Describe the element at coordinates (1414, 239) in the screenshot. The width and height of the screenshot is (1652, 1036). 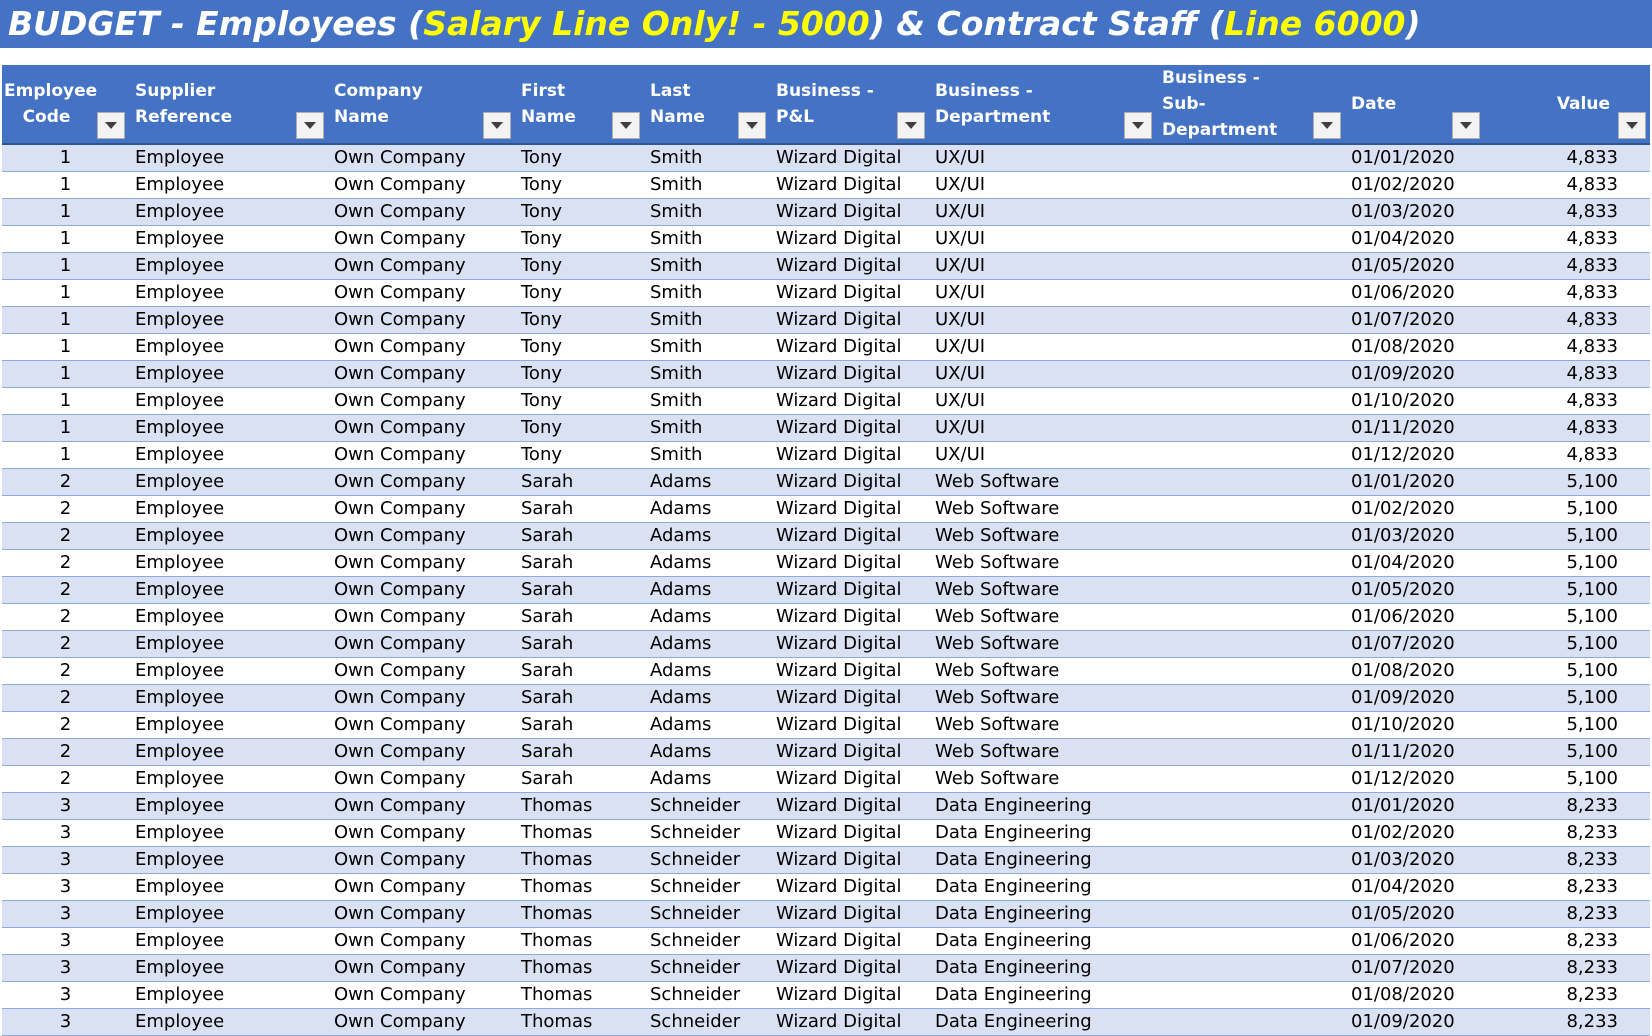
I see `cell-date: 01/04/2020` at that location.